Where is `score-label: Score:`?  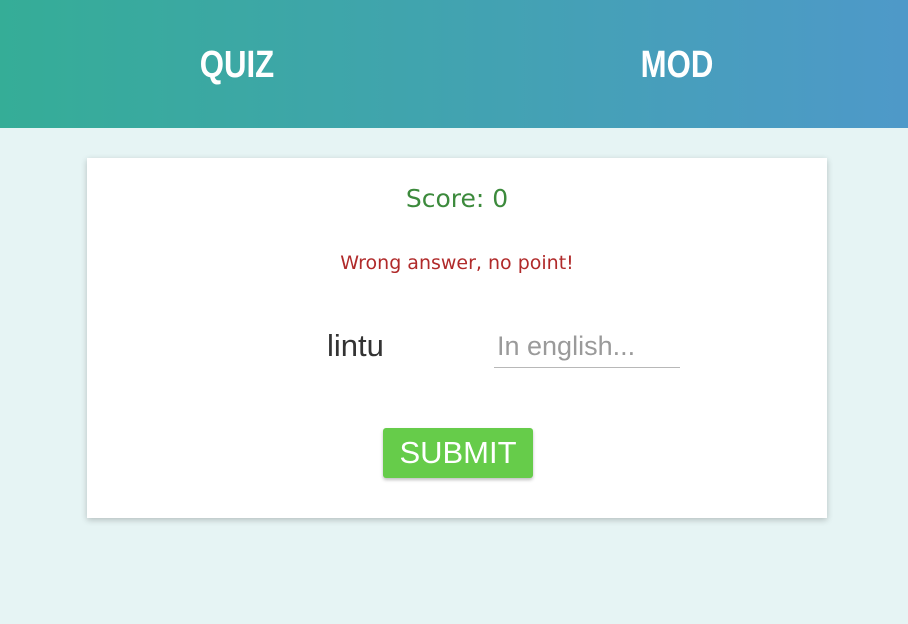 score-label: Score: is located at coordinates (445, 198).